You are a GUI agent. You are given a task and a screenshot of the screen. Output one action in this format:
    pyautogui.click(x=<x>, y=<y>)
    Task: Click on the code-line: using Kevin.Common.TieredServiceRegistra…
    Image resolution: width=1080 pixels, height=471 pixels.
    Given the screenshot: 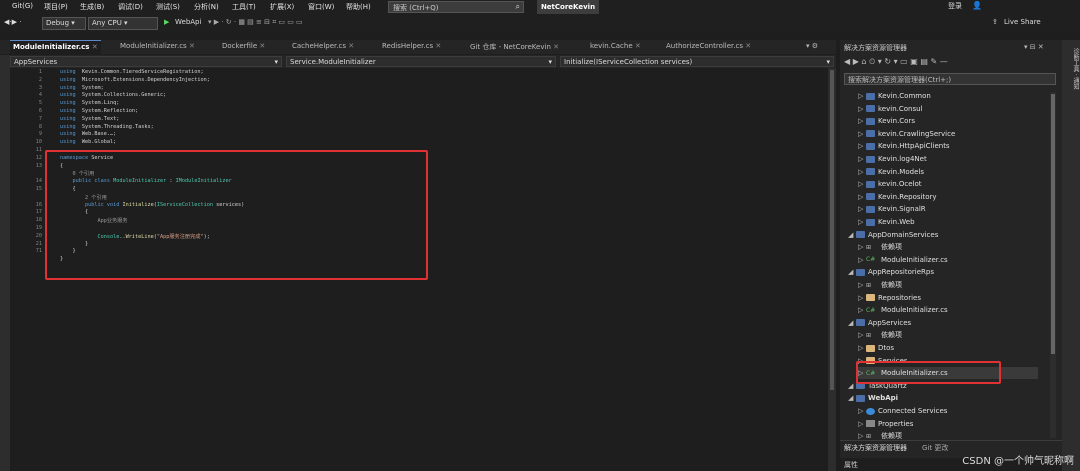 What is the action you would take?
    pyautogui.click(x=132, y=72)
    